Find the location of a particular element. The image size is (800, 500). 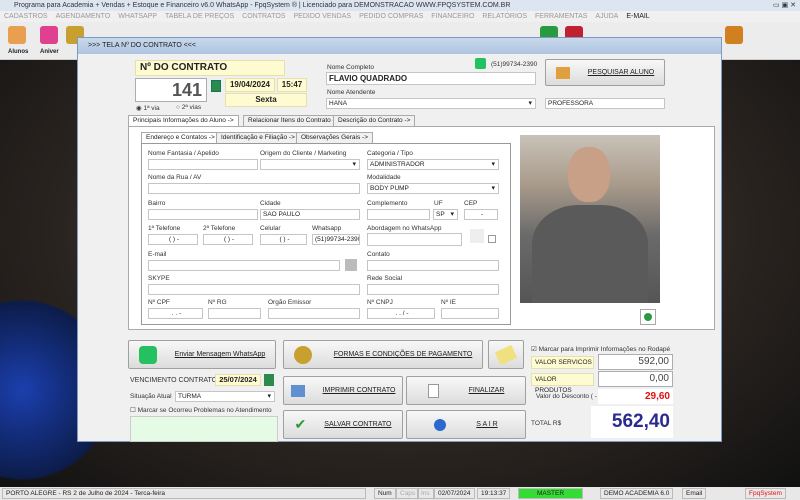

contato-label: Contato is located at coordinates (378, 254).